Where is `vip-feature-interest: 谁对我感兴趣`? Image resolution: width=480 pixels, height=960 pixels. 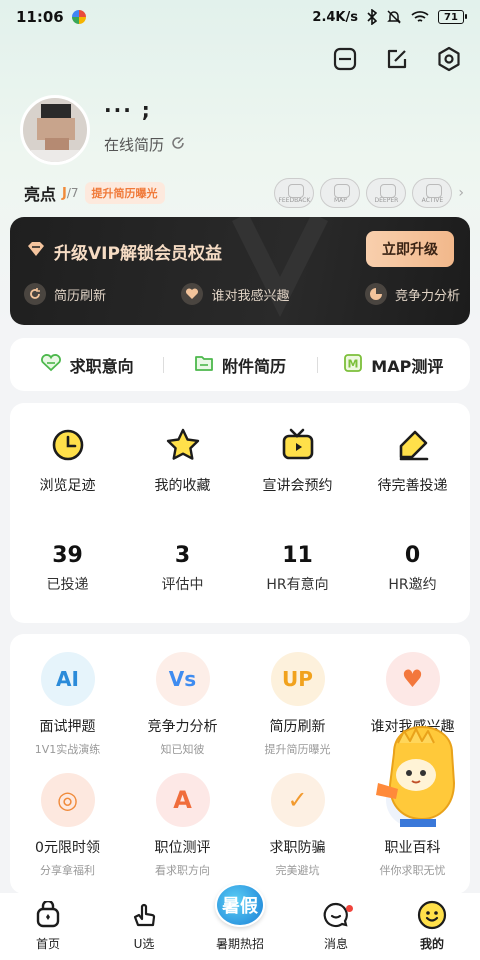 vip-feature-interest: 谁对我感兴趣 is located at coordinates (235, 294).